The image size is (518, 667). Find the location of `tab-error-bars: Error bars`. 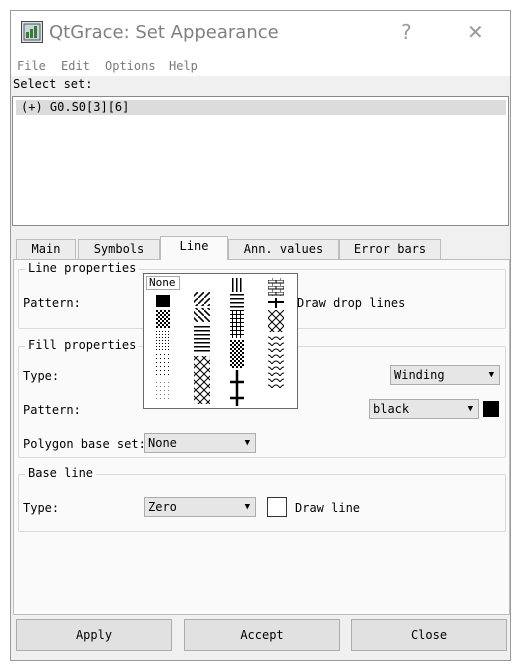

tab-error-bars: Error bars is located at coordinates (390, 249).